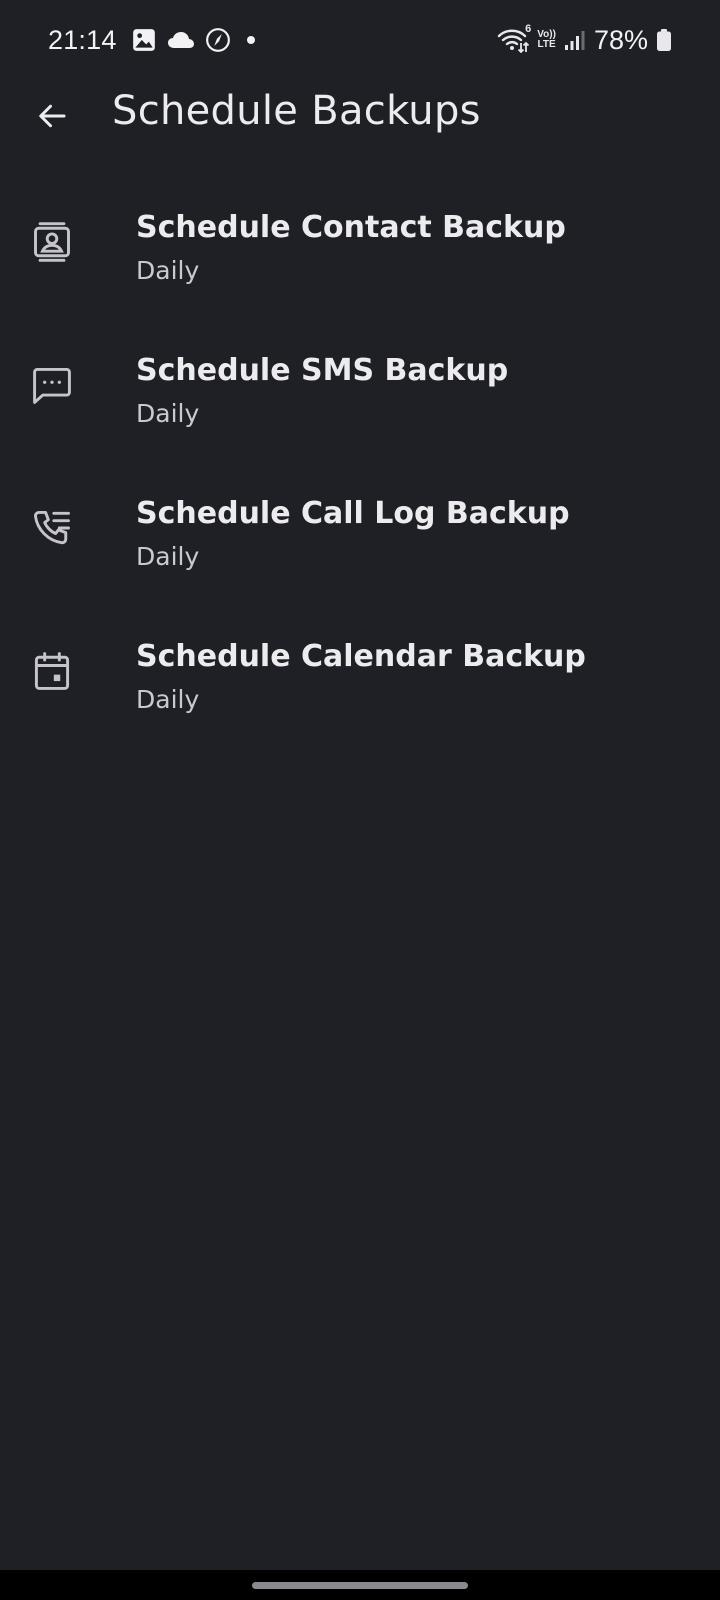 The image size is (720, 1600). I want to click on list-item-contact-backup: Schedule Contact Backup Daily, so click(360, 261).